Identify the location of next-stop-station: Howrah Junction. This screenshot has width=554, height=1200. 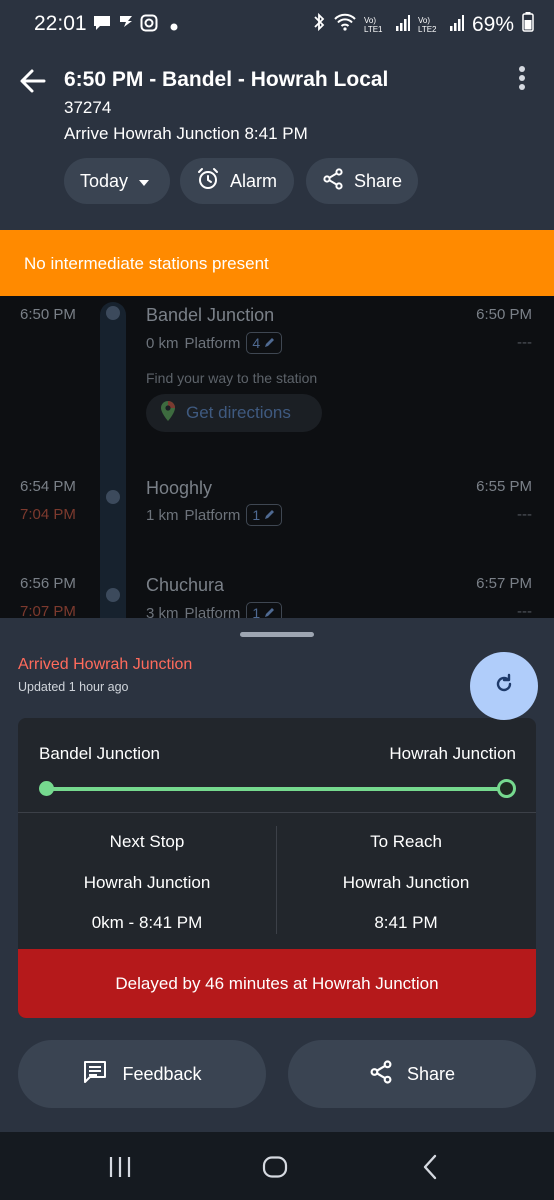
(147, 882).